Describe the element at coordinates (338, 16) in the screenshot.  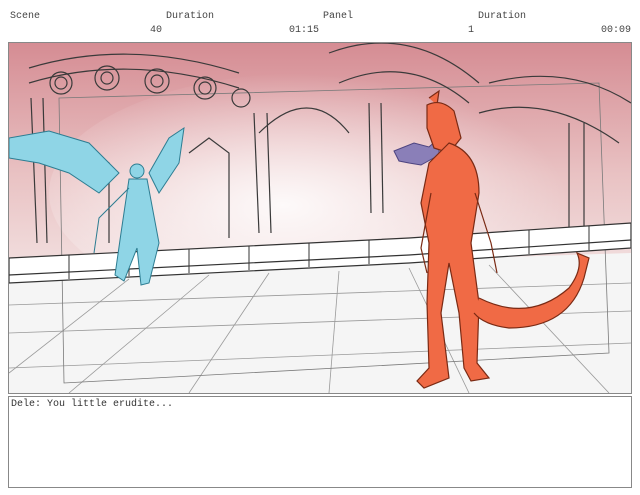
I see `panel-label: Panel` at that location.